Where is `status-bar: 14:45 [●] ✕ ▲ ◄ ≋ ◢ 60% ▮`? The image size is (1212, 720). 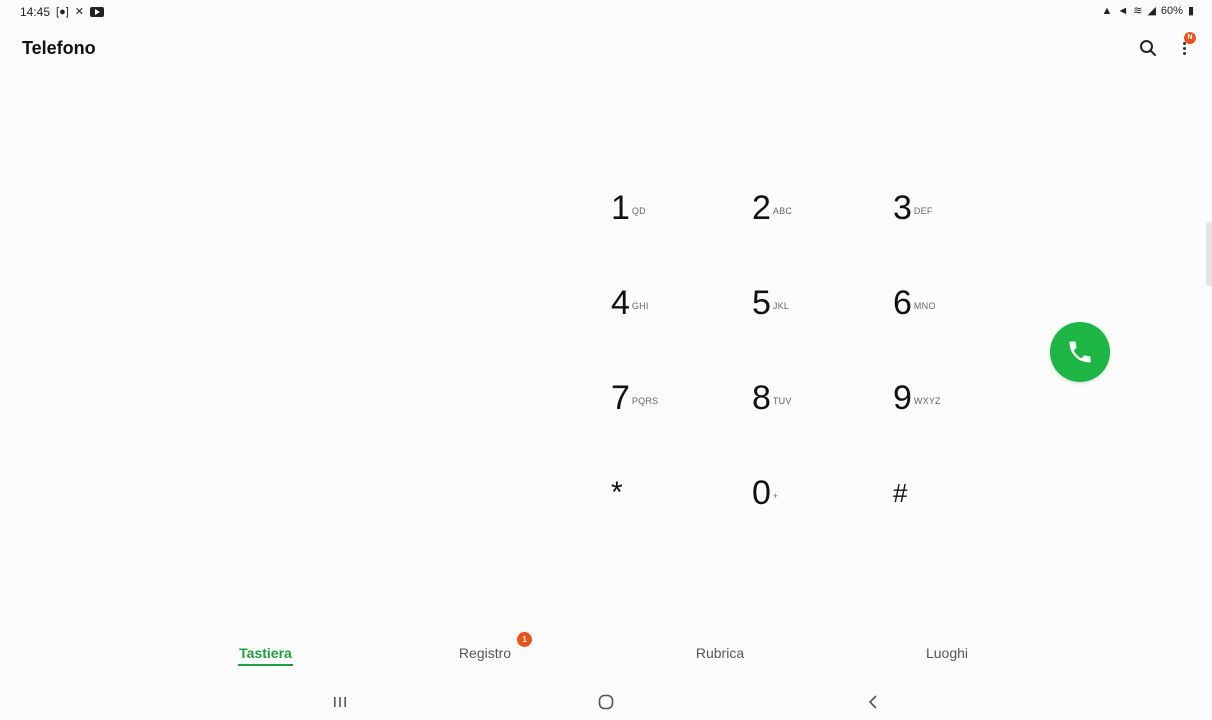 status-bar: 14:45 [●] ✕ ▲ ◄ ≋ ◢ 60% ▮ is located at coordinates (606, 12).